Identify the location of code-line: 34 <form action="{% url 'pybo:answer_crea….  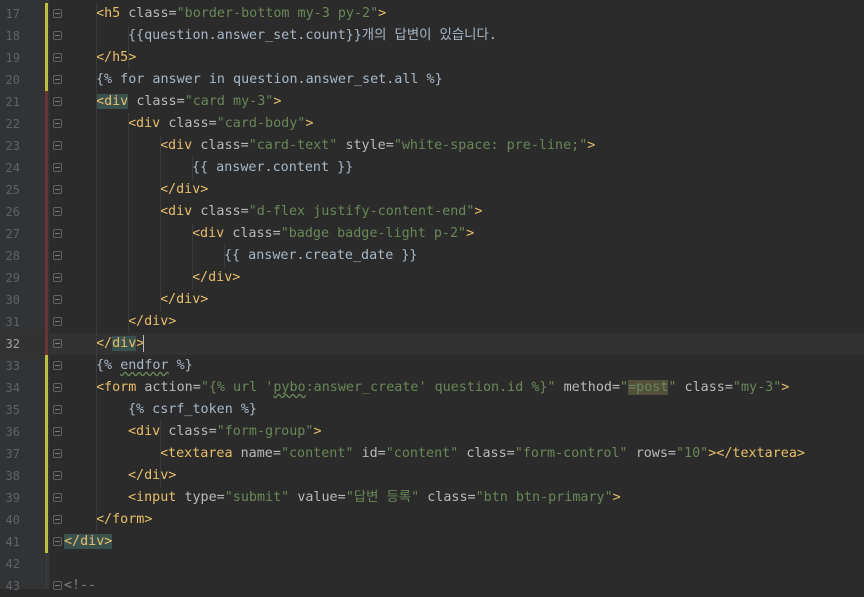
(432, 388).